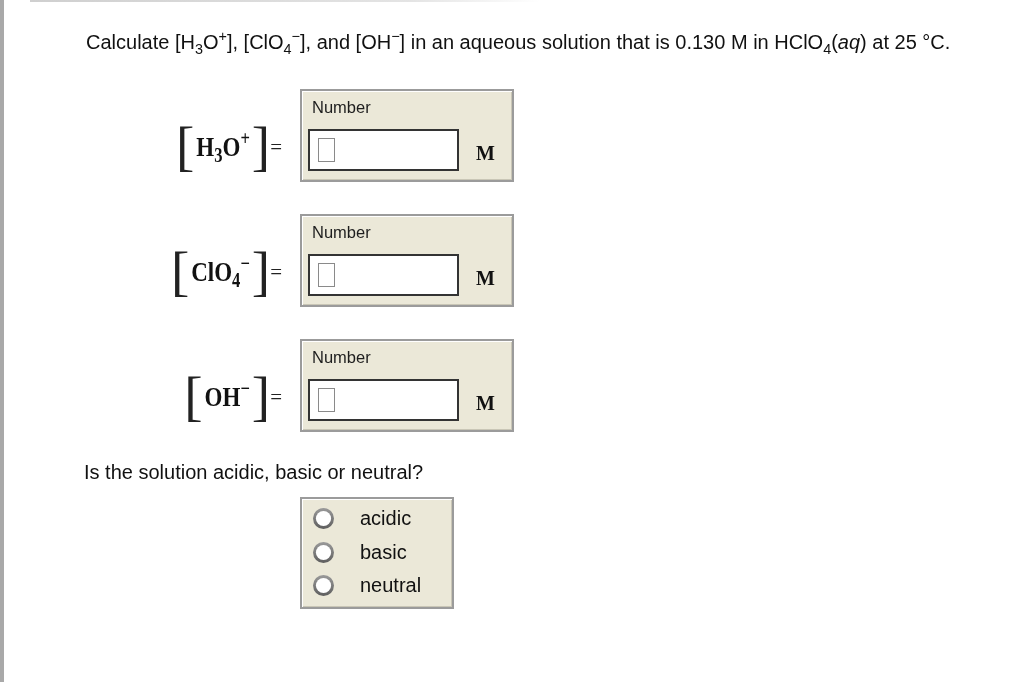 Image resolution: width=1024 pixels, height=682 pixels. Describe the element at coordinates (386, 519) in the screenshot. I see `option-label: acidic` at that location.